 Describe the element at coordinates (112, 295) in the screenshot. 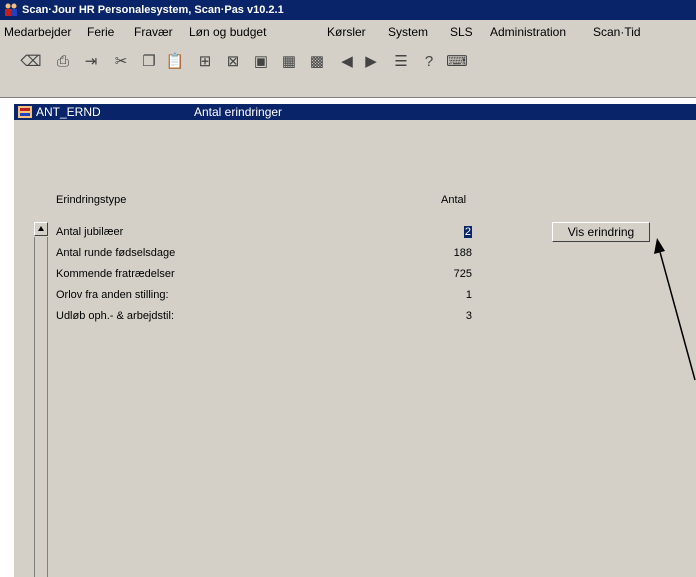

I see `list-item: Orlov fra anden stilling:` at that location.